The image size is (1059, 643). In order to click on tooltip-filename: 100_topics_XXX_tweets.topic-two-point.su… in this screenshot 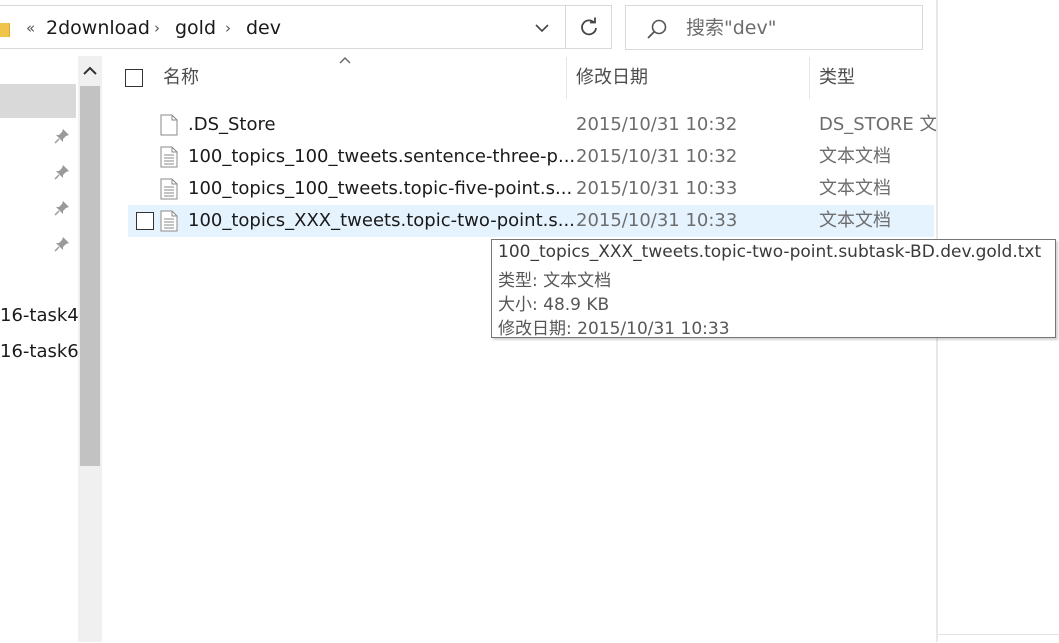, I will do `click(770, 252)`.